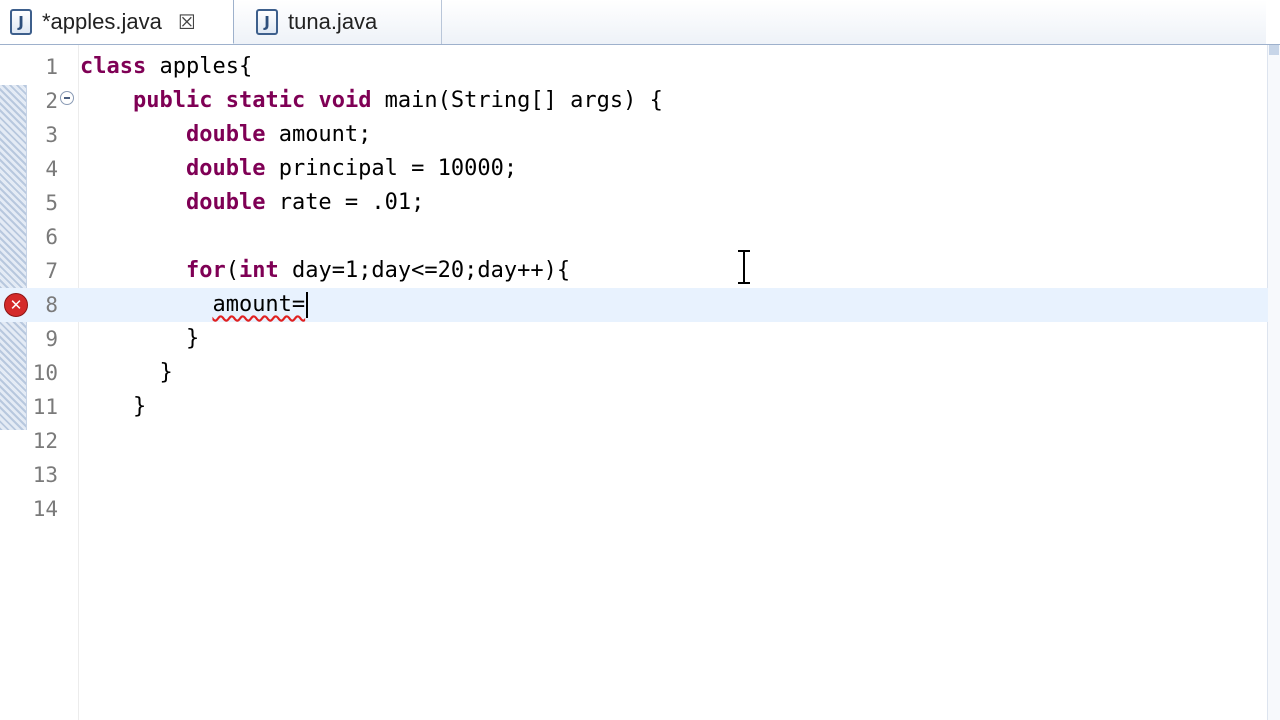  I want to click on line-number: 9, so click(51, 339).